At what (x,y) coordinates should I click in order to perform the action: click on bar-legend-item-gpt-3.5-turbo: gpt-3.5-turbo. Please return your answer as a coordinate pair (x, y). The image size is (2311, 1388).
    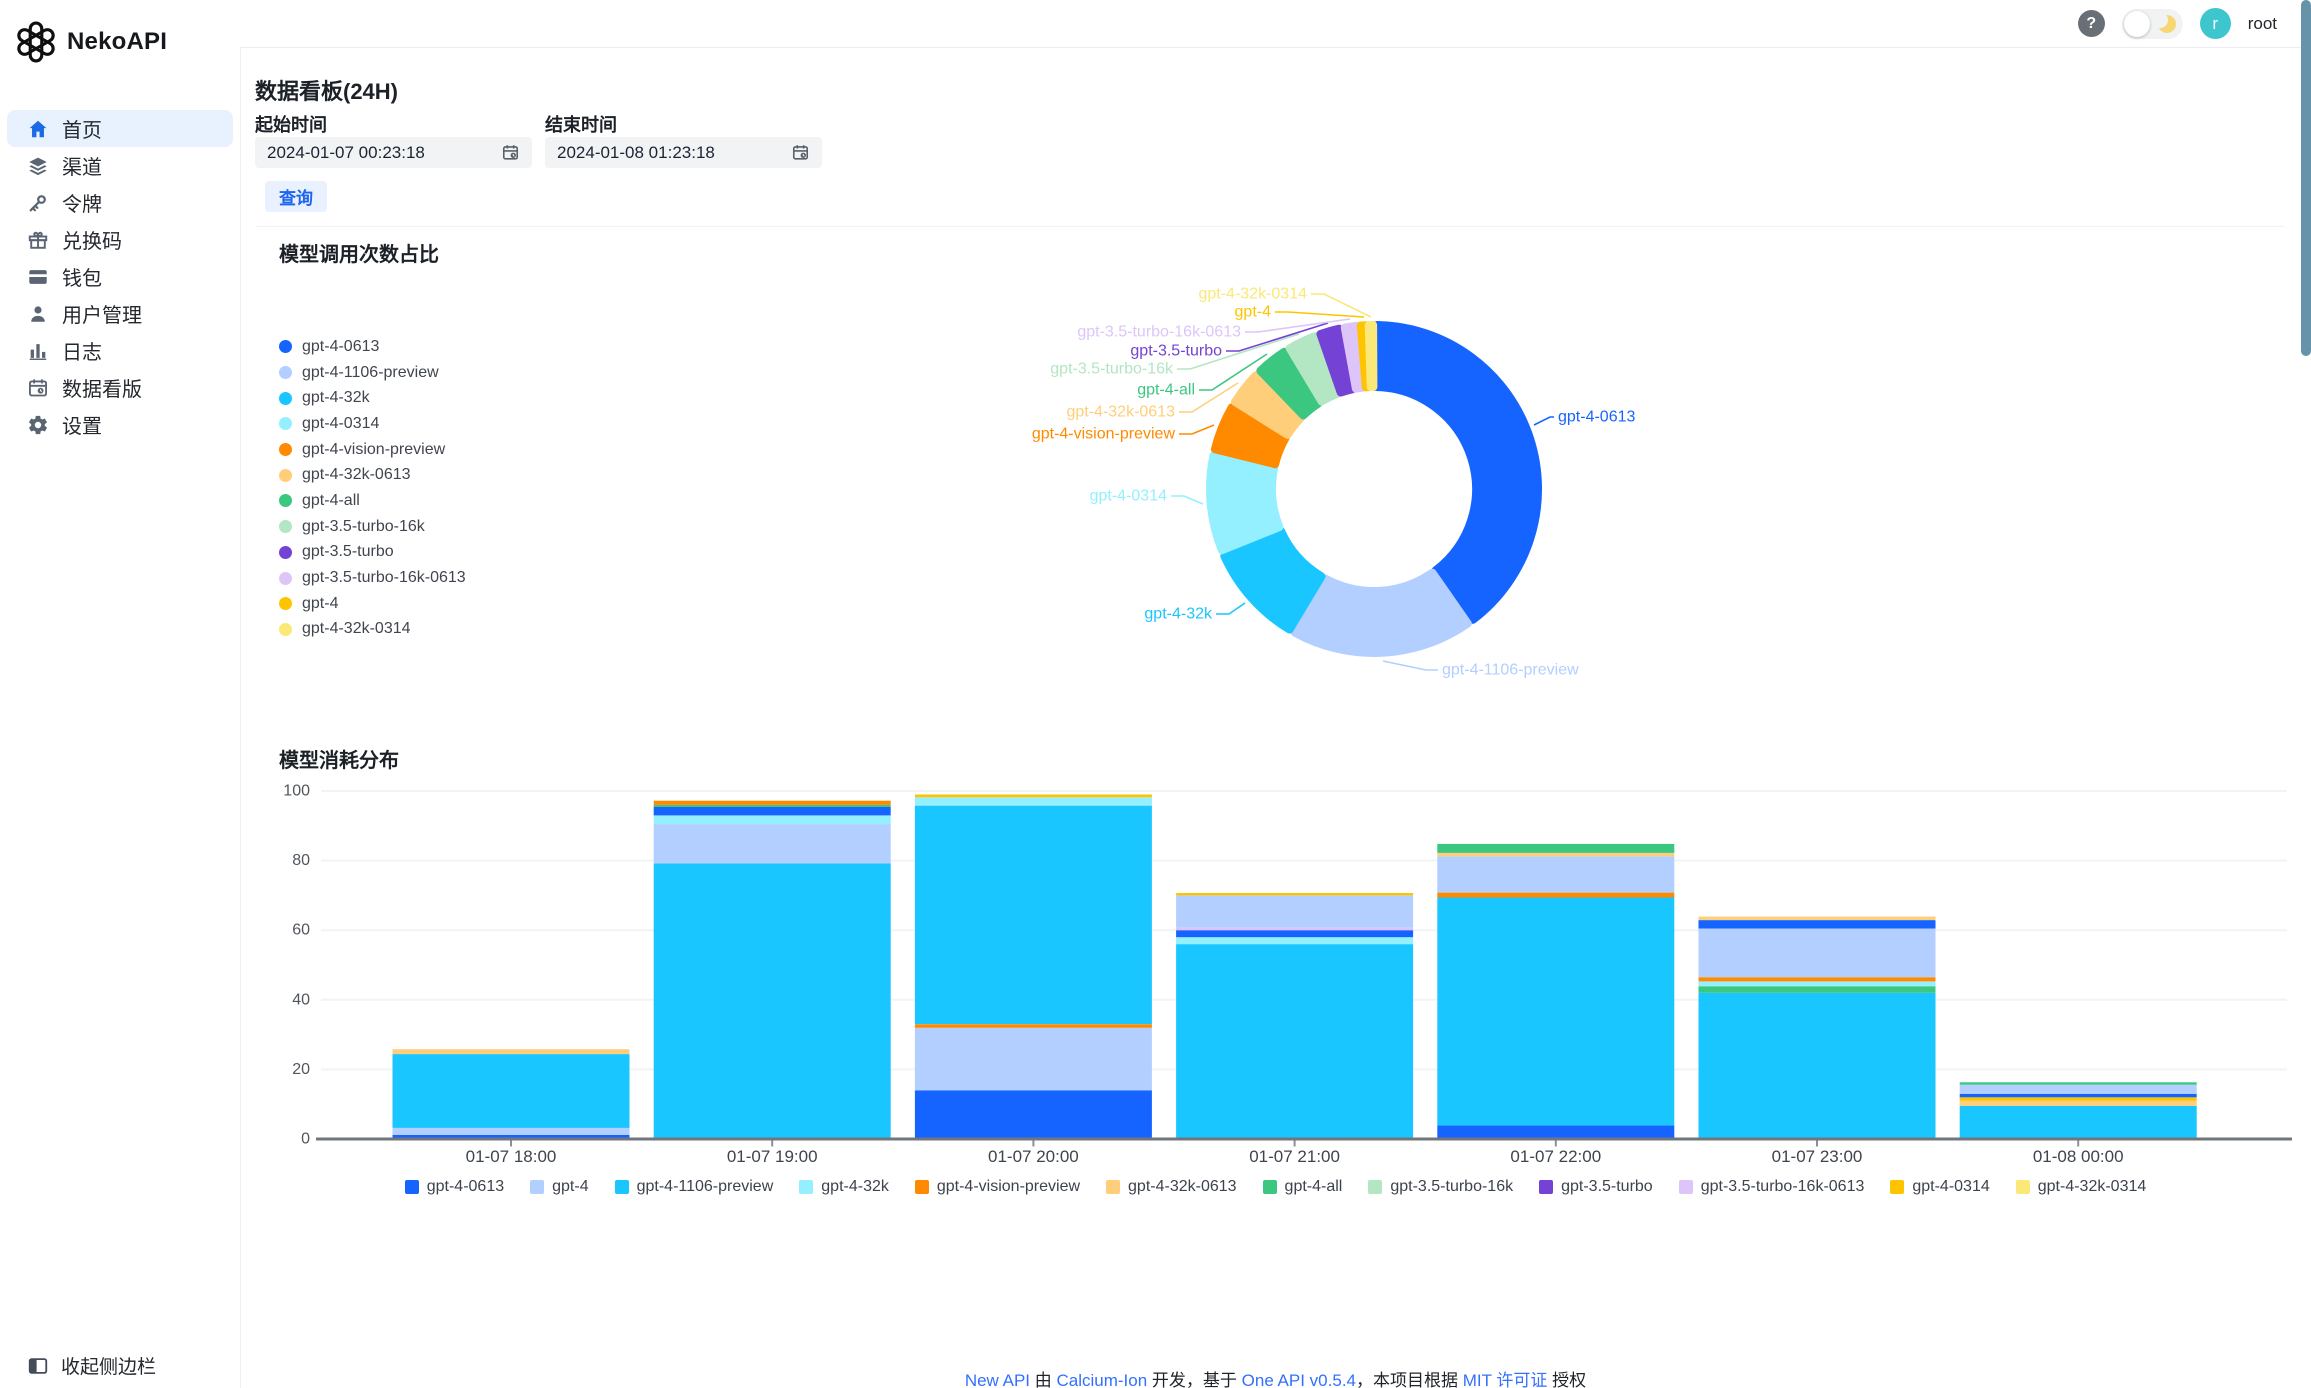
    Looking at the image, I should click on (1596, 1187).